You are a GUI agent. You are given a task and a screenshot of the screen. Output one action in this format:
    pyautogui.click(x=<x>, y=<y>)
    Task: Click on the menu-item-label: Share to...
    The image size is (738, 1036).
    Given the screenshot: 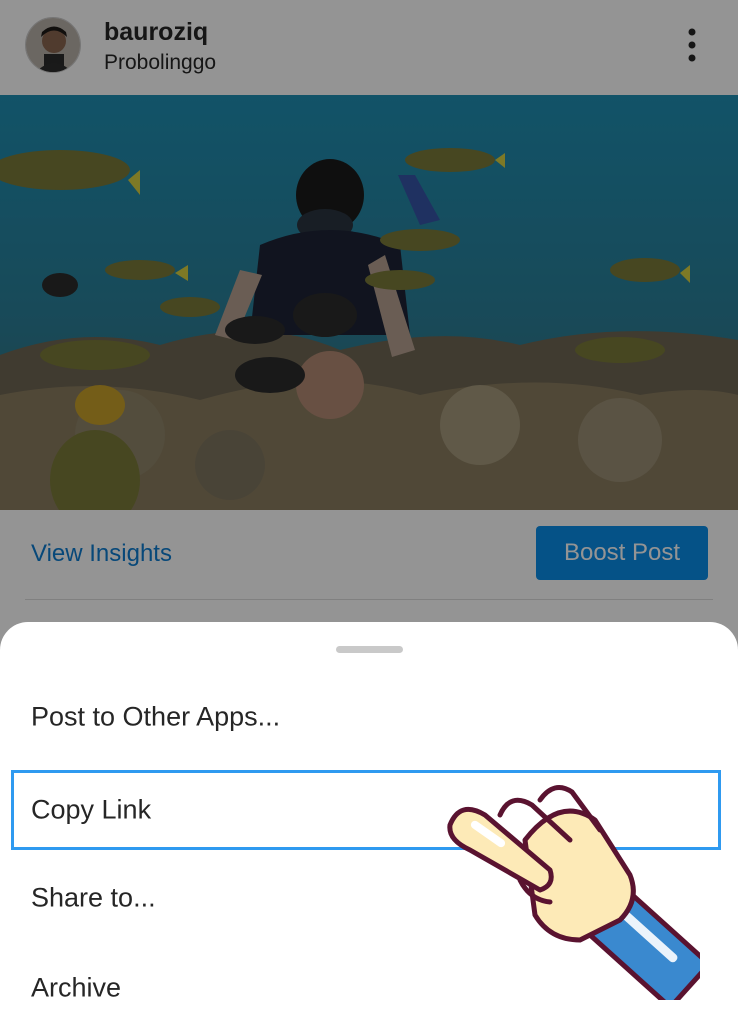 What is the action you would take?
    pyautogui.click(x=93, y=897)
    